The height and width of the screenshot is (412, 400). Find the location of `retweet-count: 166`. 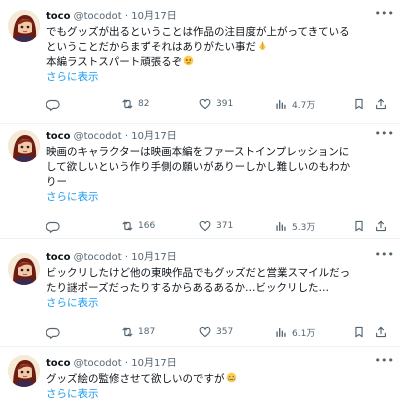

retweet-count: 166 is located at coordinates (147, 226).